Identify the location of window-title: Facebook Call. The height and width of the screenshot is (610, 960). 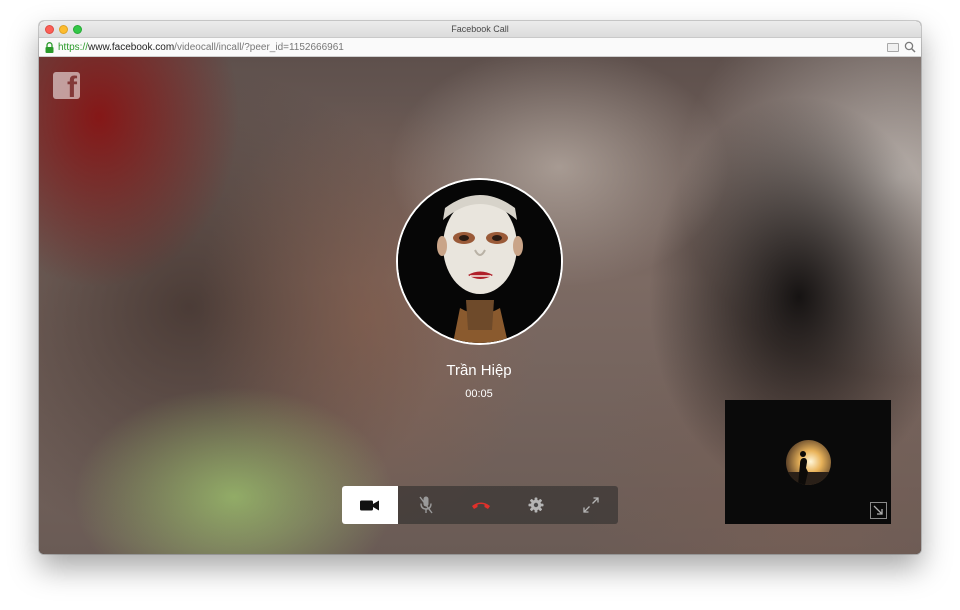
(480, 29).